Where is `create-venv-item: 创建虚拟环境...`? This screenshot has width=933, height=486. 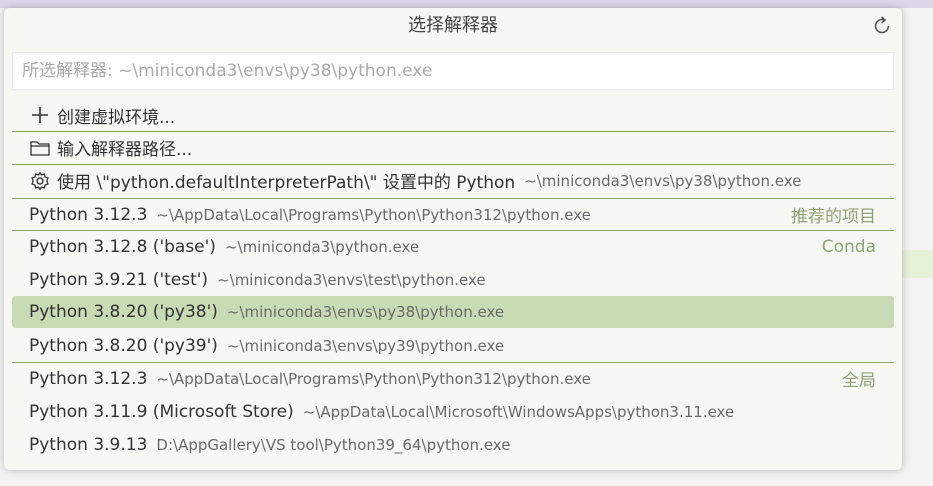 create-venv-item: 创建虚拟环境... is located at coordinates (453, 115).